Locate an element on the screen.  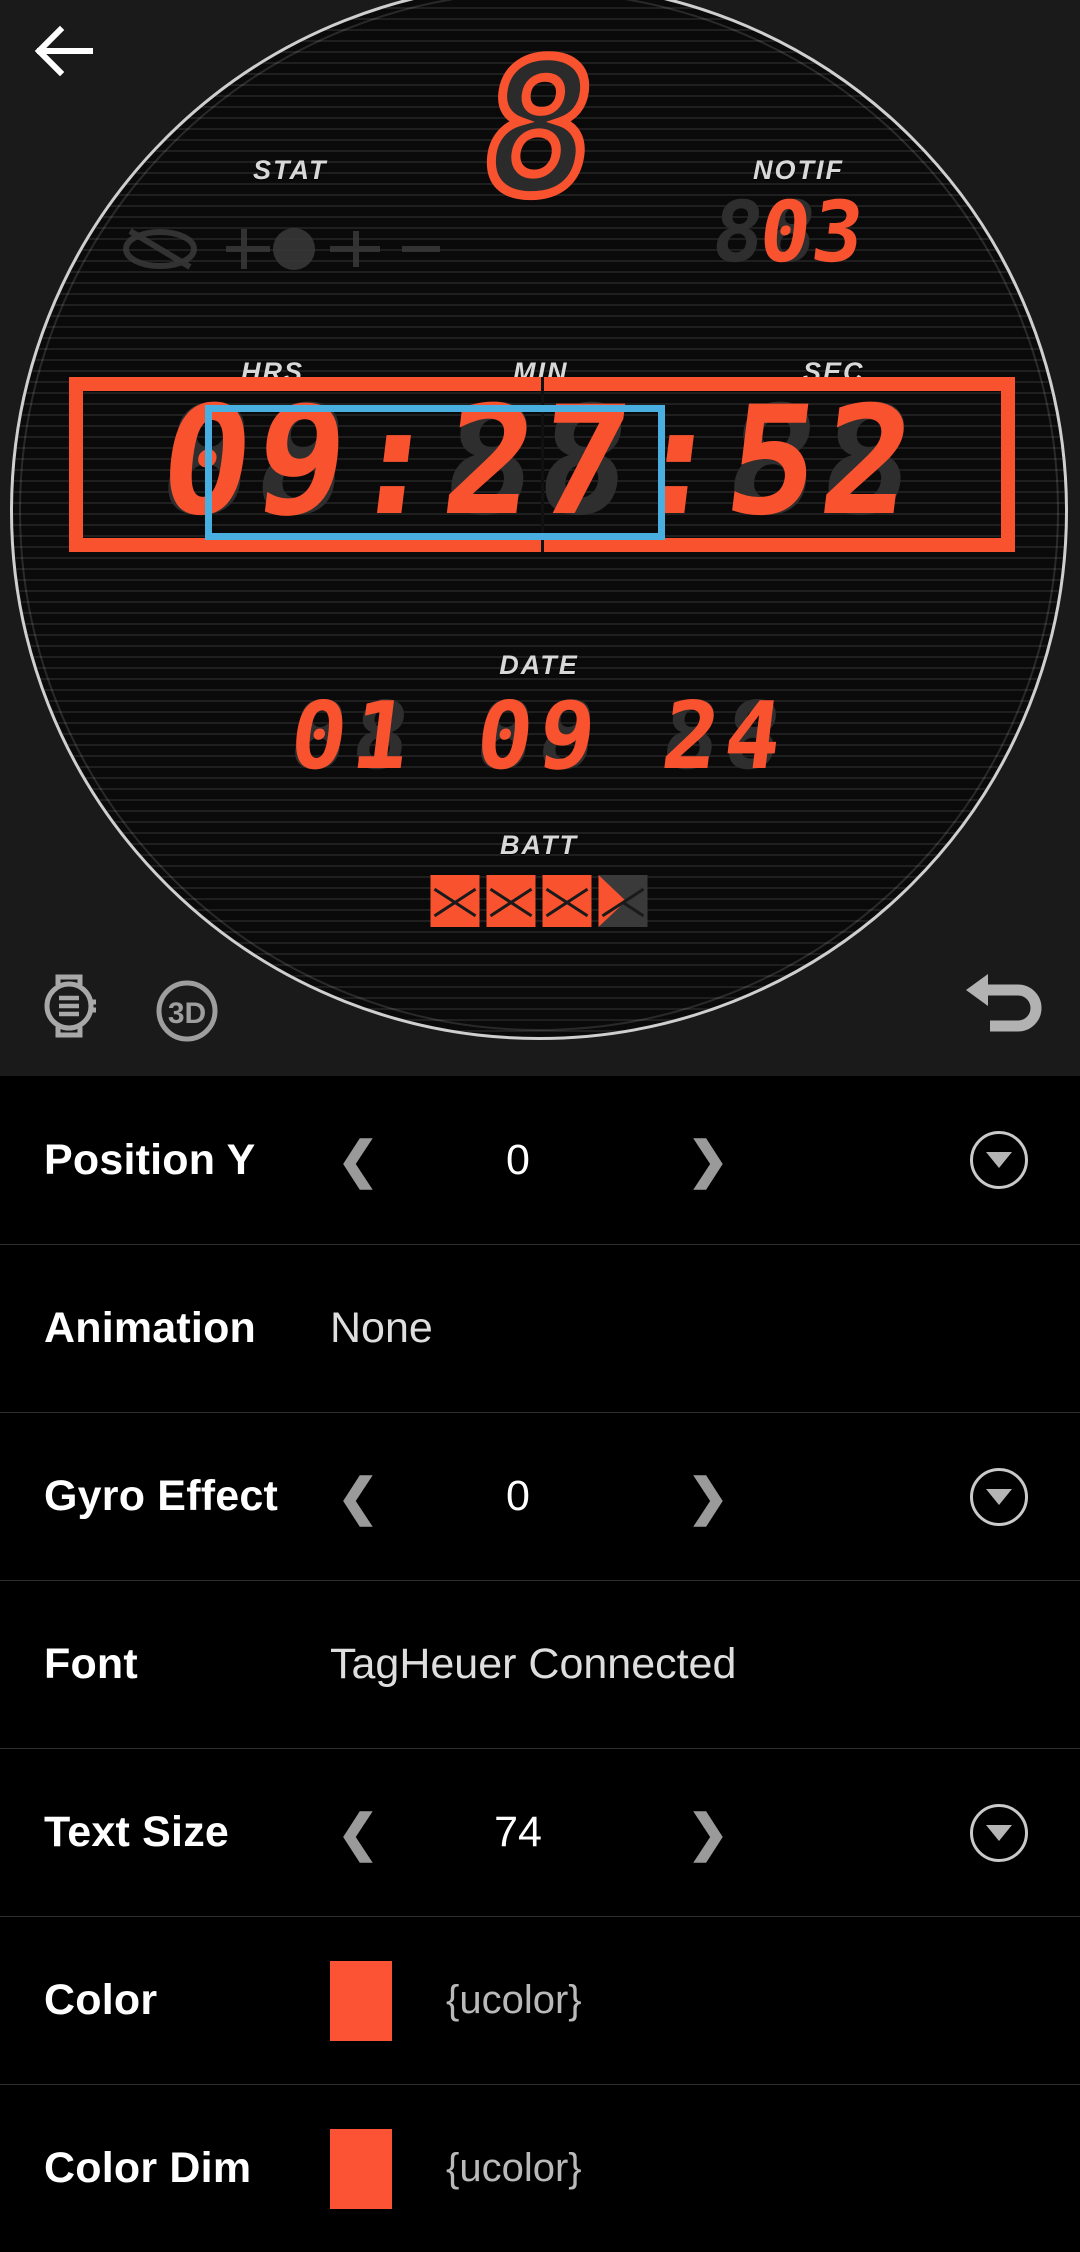
element-selection-box is located at coordinates (435, 472).